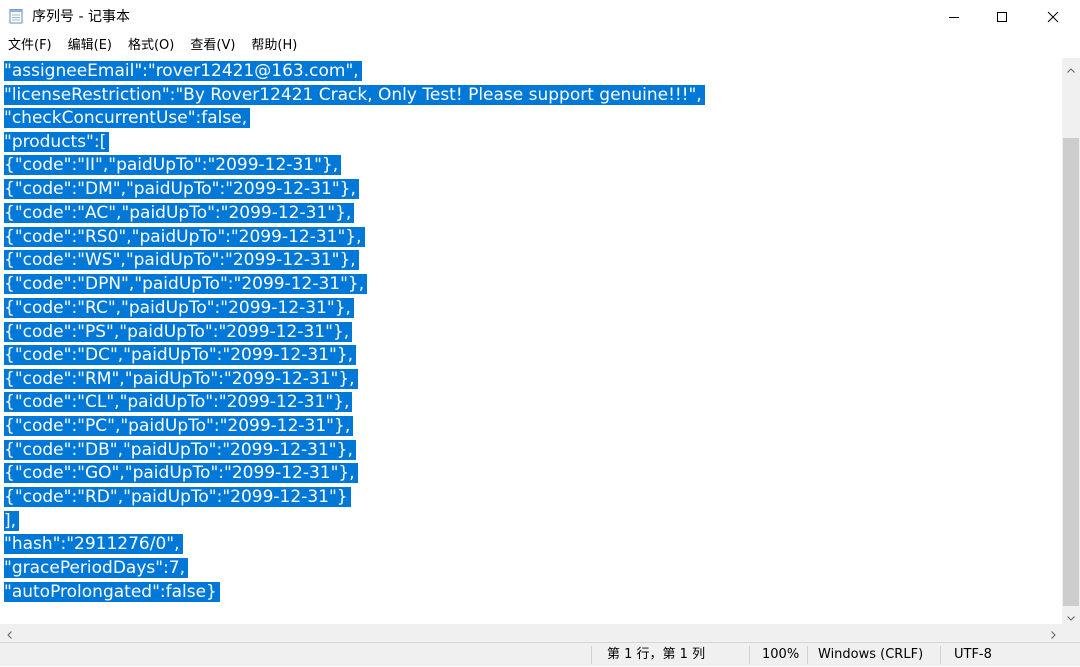  I want to click on scroll-left-button, so click(9, 633).